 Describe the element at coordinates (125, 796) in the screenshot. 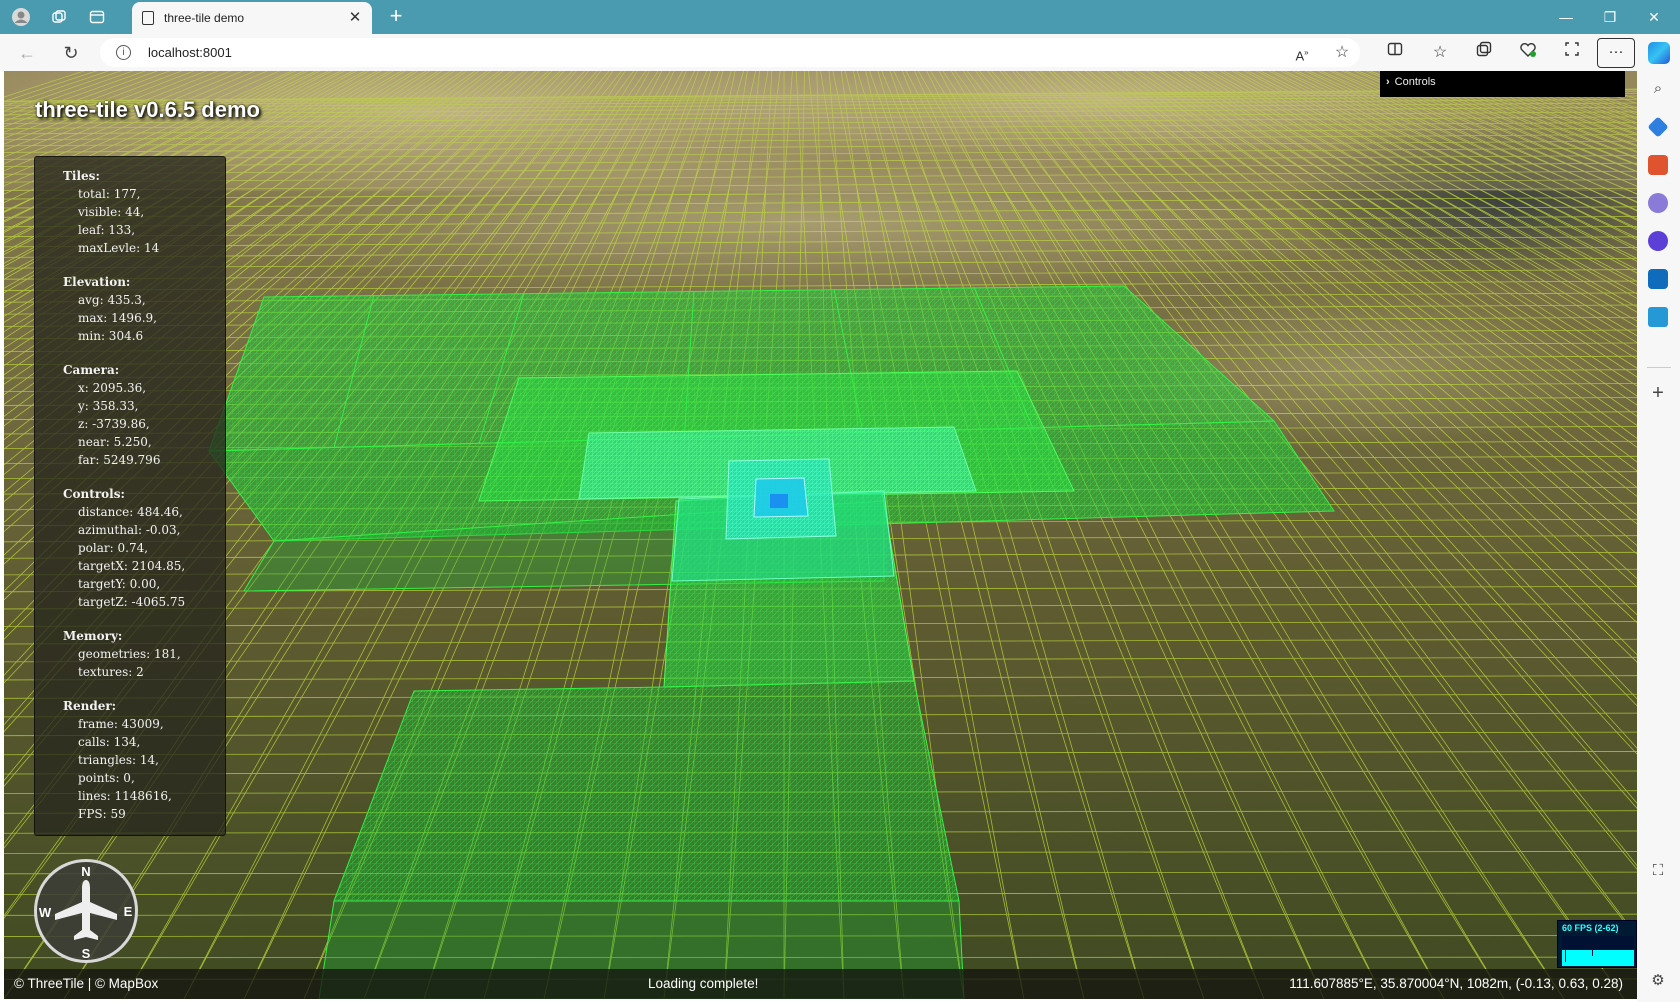

I see `stat-row: lines: 1148616,` at that location.